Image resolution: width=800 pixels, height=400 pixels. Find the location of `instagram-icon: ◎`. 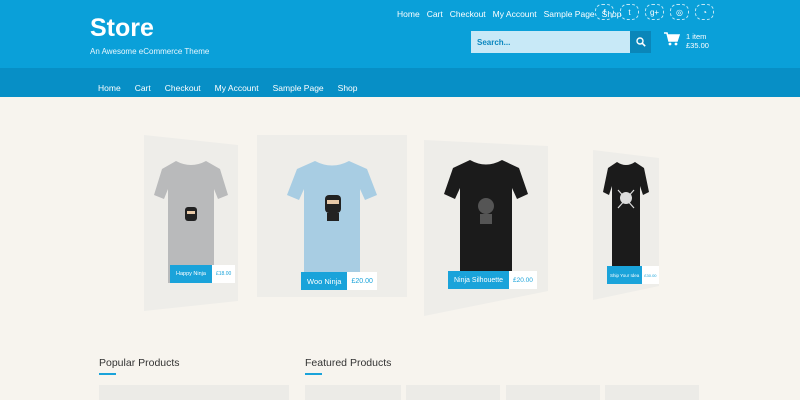

instagram-icon: ◎ is located at coordinates (679, 12).